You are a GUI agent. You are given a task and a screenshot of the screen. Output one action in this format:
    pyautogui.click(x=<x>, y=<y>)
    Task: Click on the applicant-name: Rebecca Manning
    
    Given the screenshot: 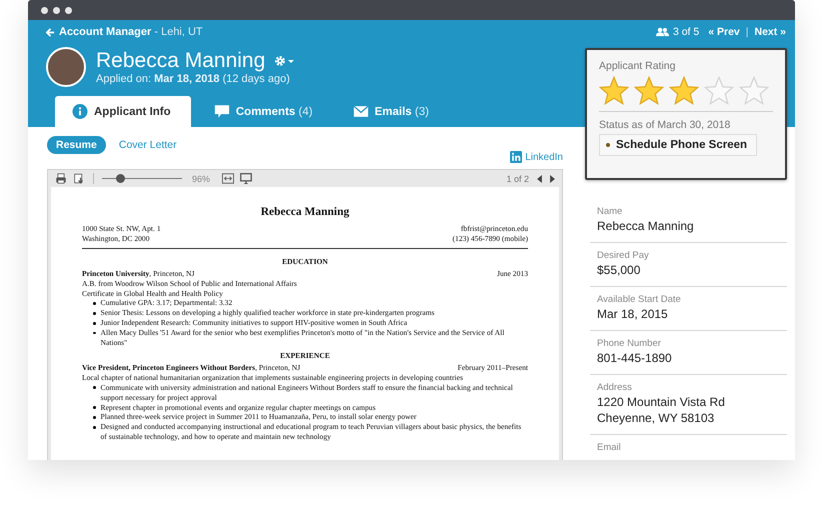 What is the action you would take?
    pyautogui.click(x=181, y=61)
    